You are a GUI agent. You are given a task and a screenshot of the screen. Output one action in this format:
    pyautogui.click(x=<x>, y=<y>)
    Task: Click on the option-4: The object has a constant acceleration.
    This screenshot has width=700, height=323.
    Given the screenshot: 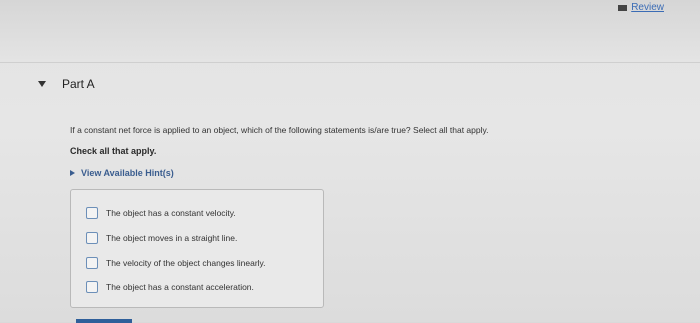 What is the action you would take?
    pyautogui.click(x=170, y=287)
    